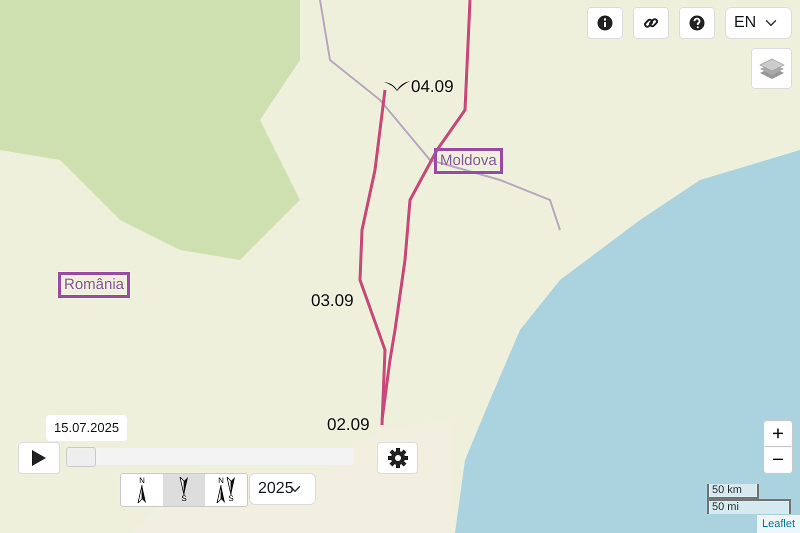  I want to click on scale-bar: 50 km, so click(733, 491).